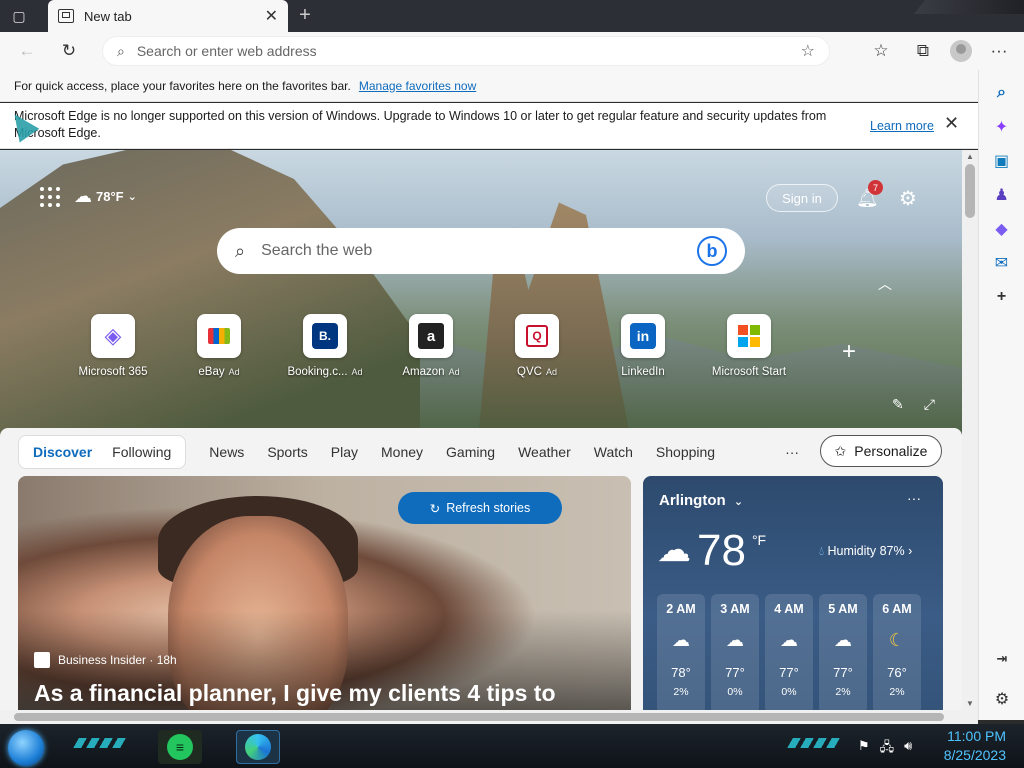 This screenshot has width=1024, height=768. What do you see at coordinates (305, 15) in the screenshot?
I see `new-tab-button: +` at bounding box center [305, 15].